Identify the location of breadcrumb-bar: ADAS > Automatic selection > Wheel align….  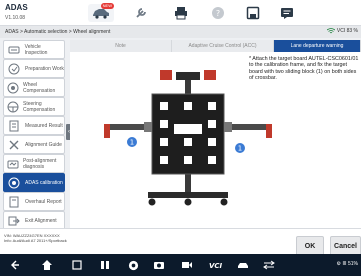
(180, 32).